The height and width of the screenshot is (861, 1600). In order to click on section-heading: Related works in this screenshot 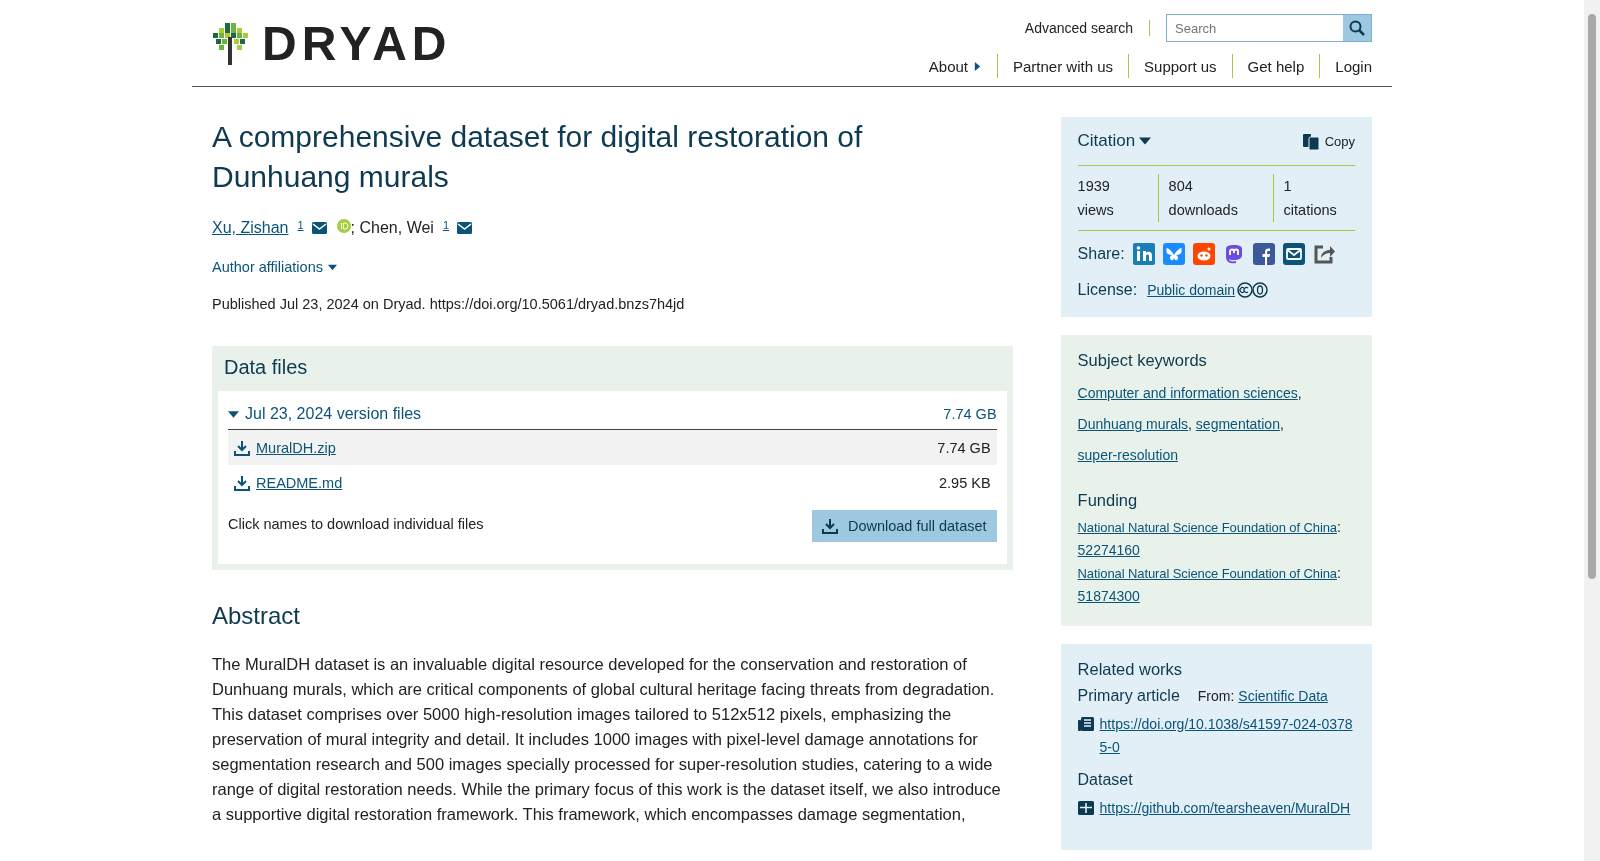, I will do `click(1130, 669)`.